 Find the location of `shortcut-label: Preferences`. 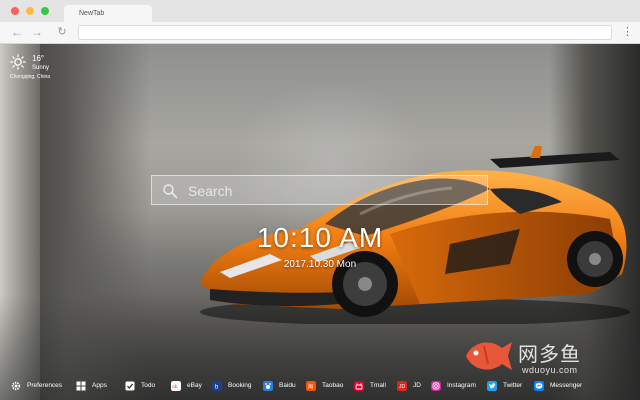

shortcut-label: Preferences is located at coordinates (45, 385).